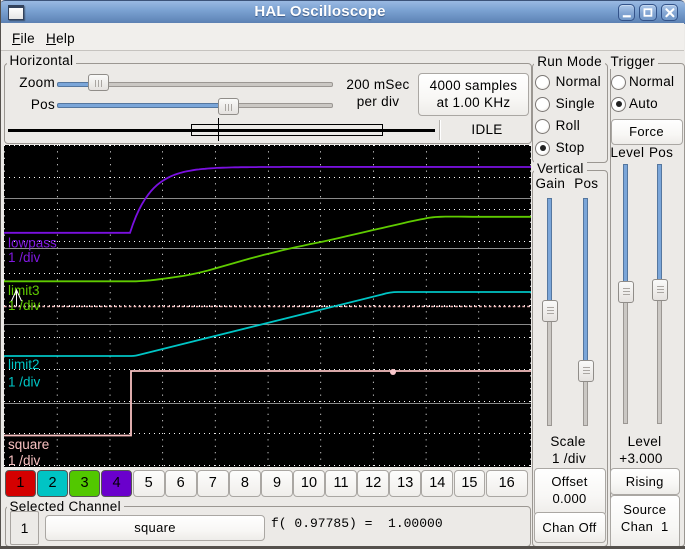  Describe the element at coordinates (24, 290) in the screenshot. I see `svg-text: limit3` at that location.